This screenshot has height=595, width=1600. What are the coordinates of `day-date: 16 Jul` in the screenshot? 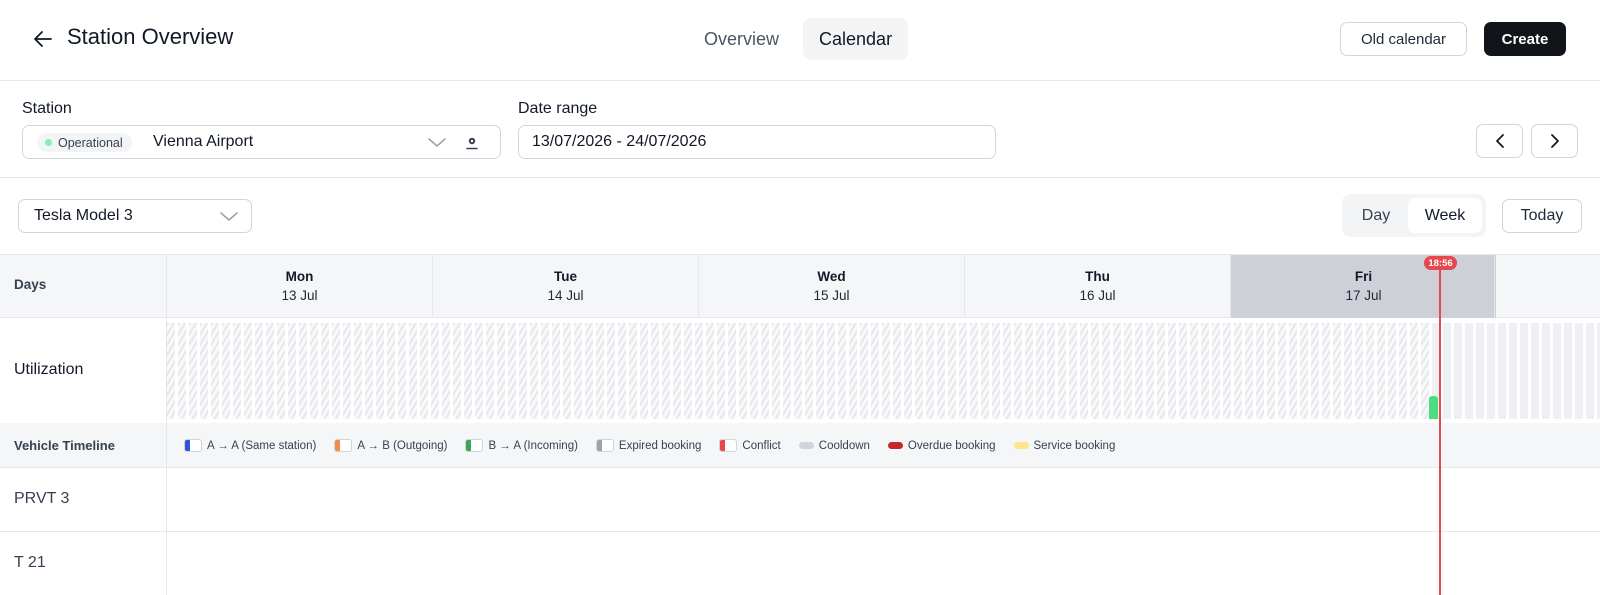 It's located at (1097, 295).